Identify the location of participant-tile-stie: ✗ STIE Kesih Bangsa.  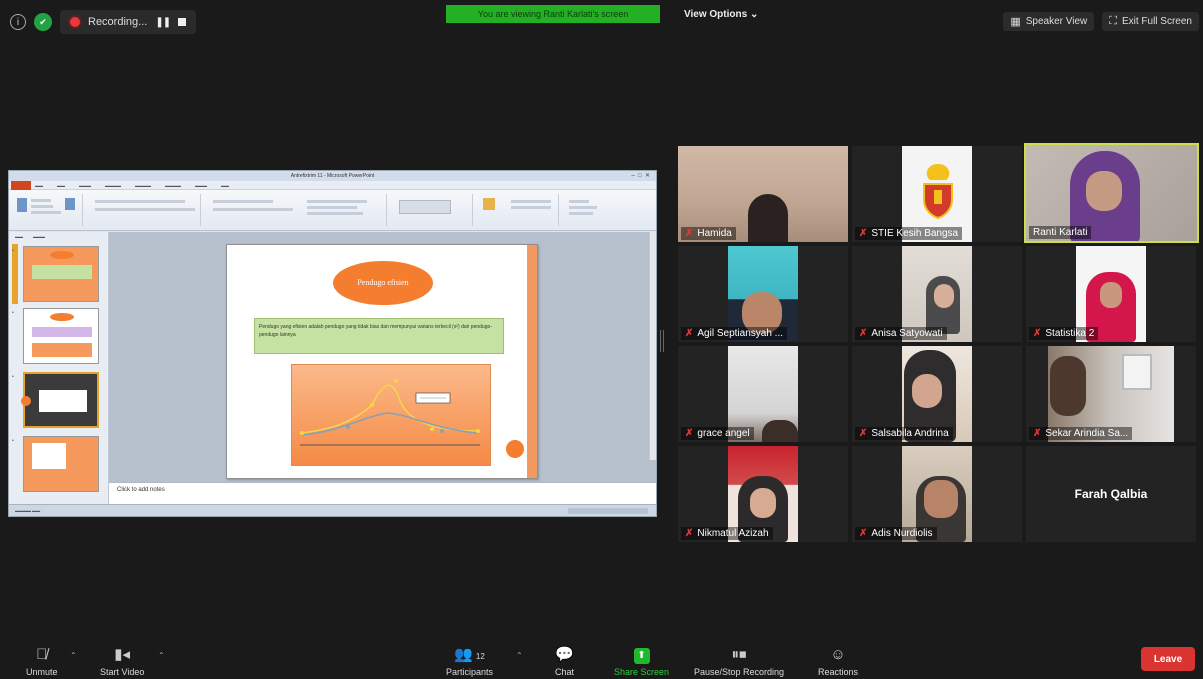
(937, 194).